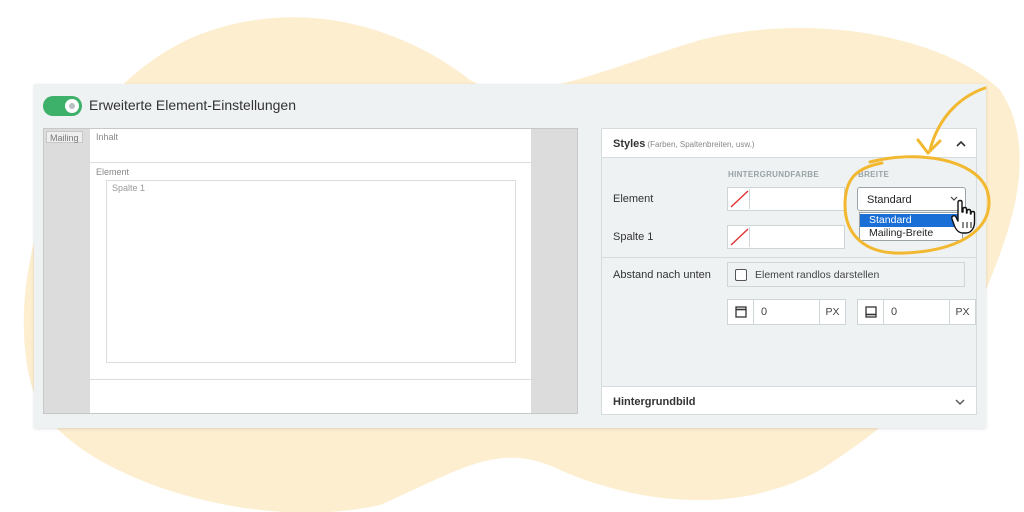 This screenshot has height=512, width=1024. I want to click on element-bottom-divider, so click(310, 379).